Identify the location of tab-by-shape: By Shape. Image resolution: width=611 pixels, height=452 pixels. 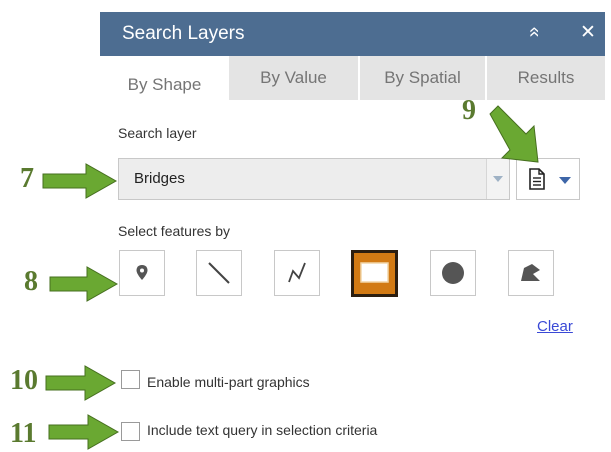
(164, 78).